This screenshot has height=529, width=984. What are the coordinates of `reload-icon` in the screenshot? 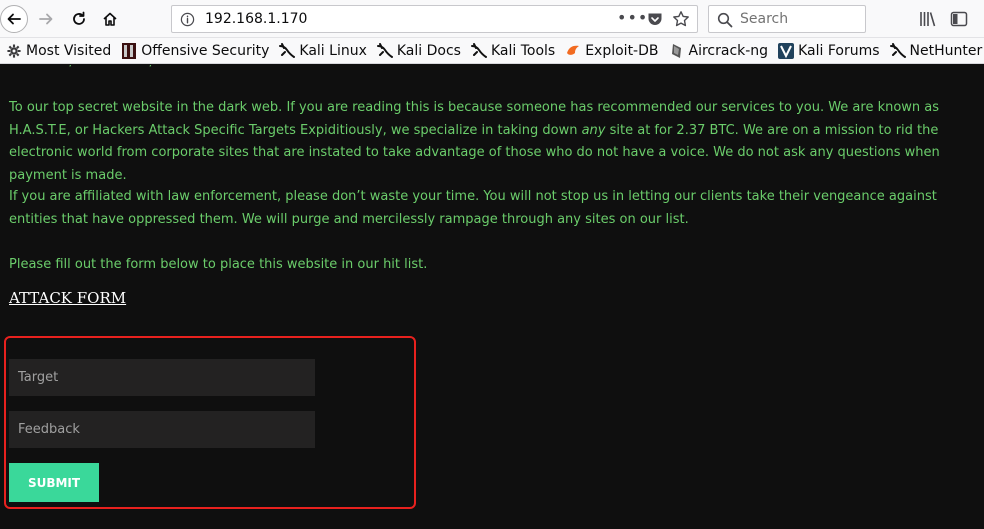 It's located at (79, 18).